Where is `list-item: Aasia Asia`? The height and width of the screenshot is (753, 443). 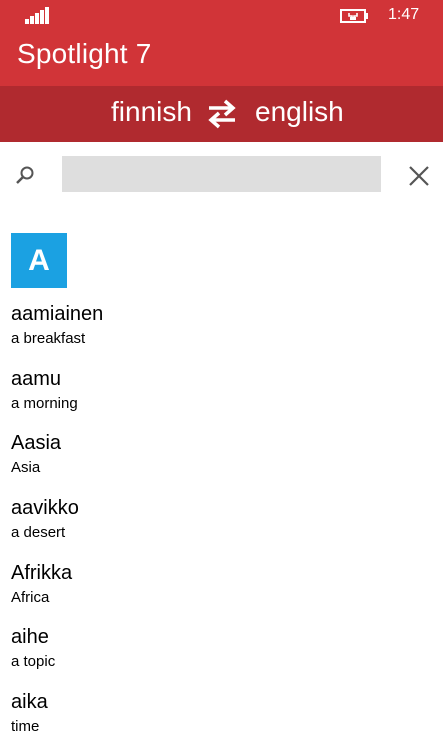
list-item: Aasia Asia is located at coordinates (221, 461).